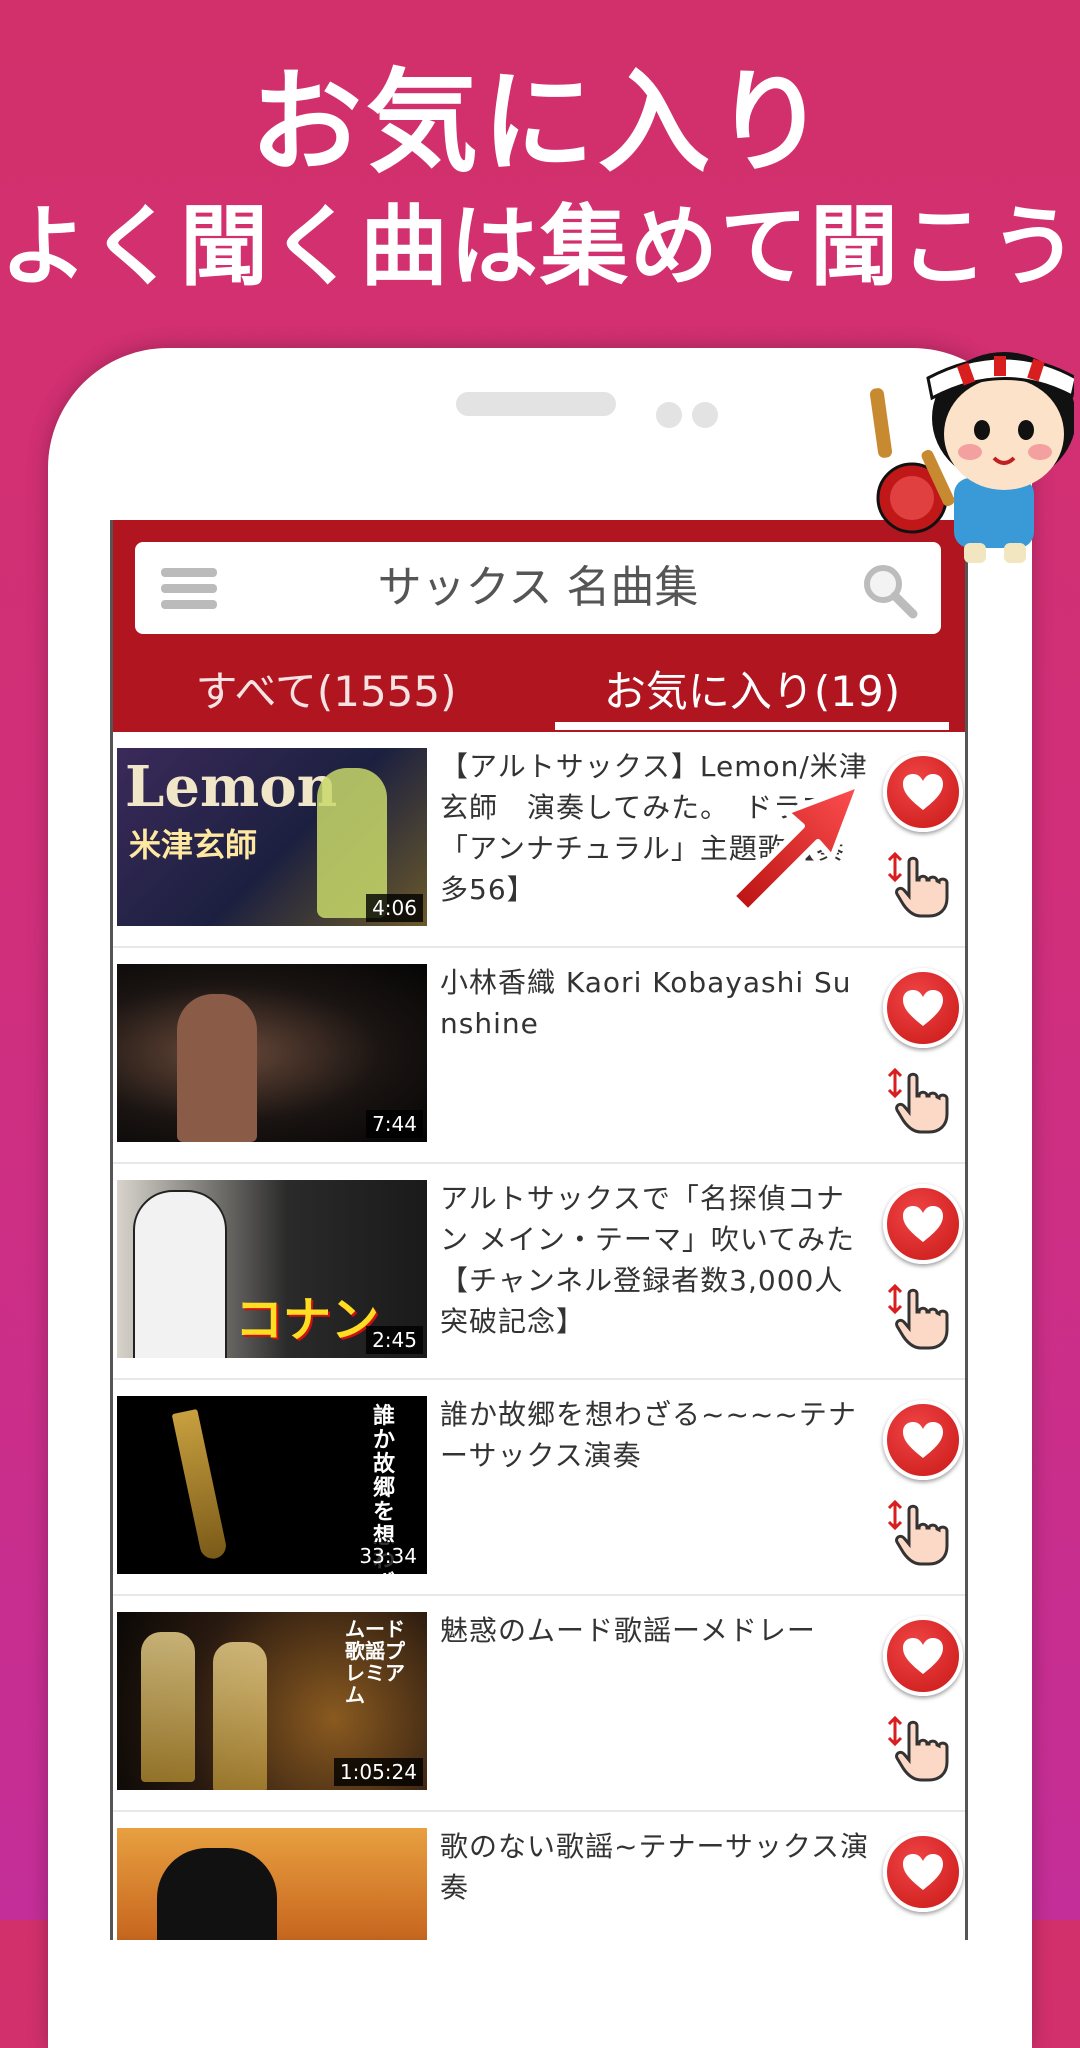 The width and height of the screenshot is (1080, 2048). Describe the element at coordinates (272, 1269) in the screenshot. I see `video-thumbnail: コナン 2:45` at that location.